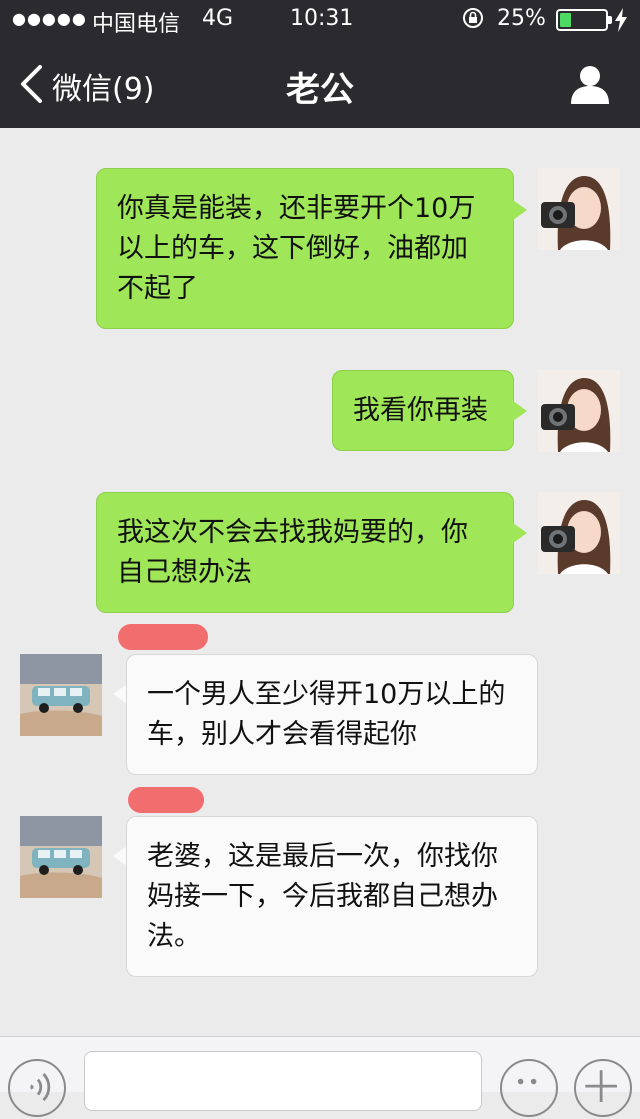 Image resolution: width=640 pixels, height=1119 pixels. I want to click on message-text: 我看你再装, so click(420, 410).